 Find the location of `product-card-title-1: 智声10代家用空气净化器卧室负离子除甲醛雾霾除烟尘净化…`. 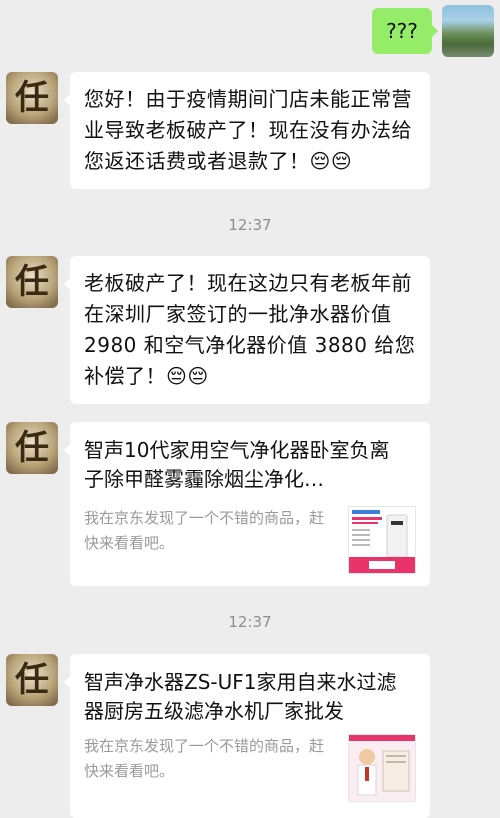

product-card-title-1: 智声10代家用空气净化器卧室负离子除甲醛雾霾除烟尘净化… is located at coordinates (237, 464).